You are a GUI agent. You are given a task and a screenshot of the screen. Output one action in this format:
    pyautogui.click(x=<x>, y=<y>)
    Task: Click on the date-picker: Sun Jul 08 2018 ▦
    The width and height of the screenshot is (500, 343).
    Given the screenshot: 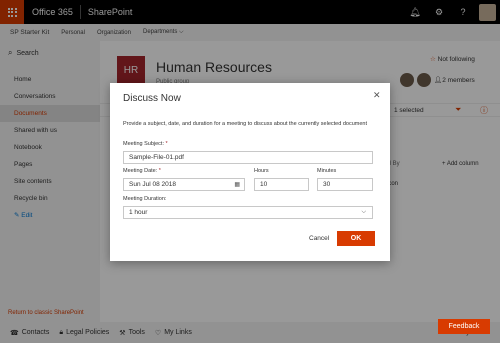 What is the action you would take?
    pyautogui.click(x=184, y=184)
    